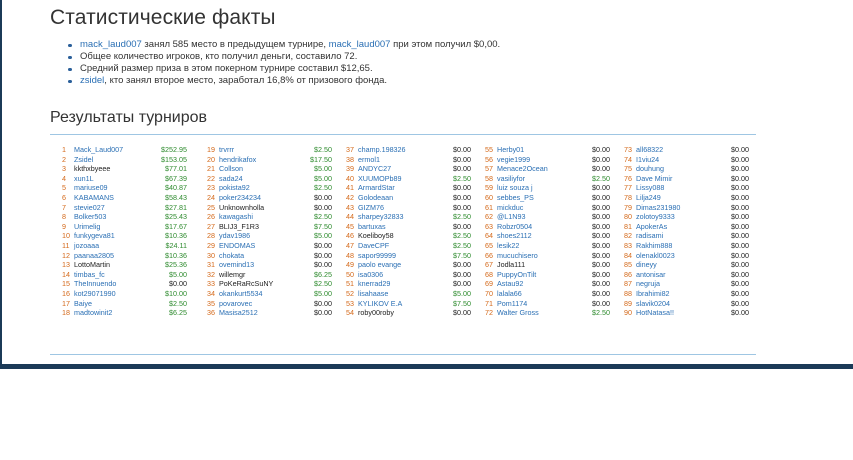 The height and width of the screenshot is (460, 853). I want to click on result-player-name: I1viu24, so click(647, 159).